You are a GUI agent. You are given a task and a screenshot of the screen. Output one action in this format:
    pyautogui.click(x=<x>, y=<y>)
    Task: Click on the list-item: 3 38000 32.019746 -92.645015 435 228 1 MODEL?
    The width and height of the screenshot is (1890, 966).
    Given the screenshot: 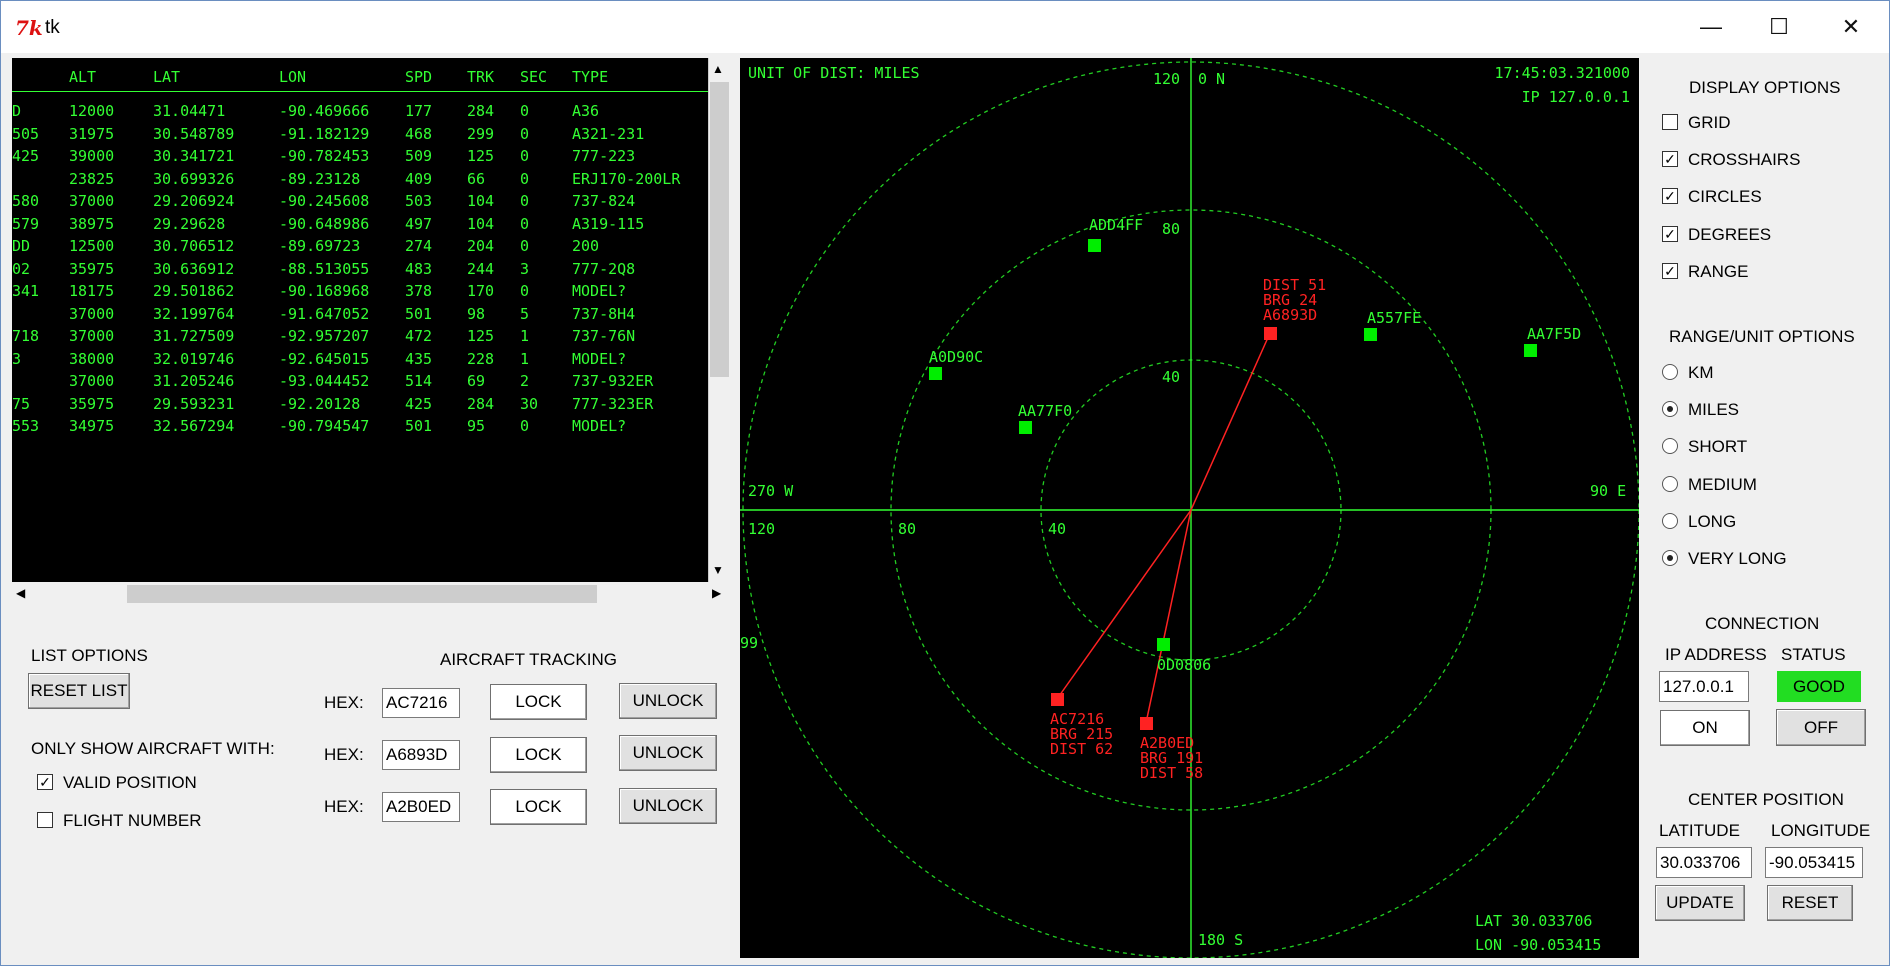 What is the action you would take?
    pyautogui.click(x=360, y=361)
    